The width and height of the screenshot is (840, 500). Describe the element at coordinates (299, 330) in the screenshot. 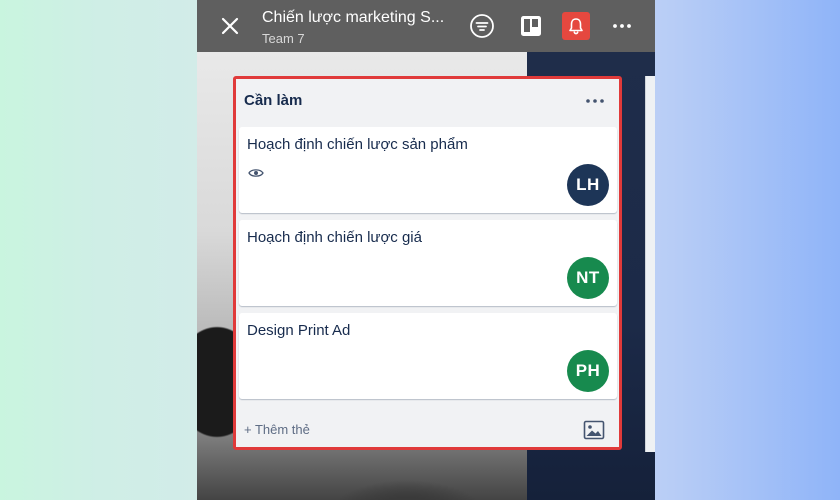

I see `card-title: Design Print Ad` at that location.